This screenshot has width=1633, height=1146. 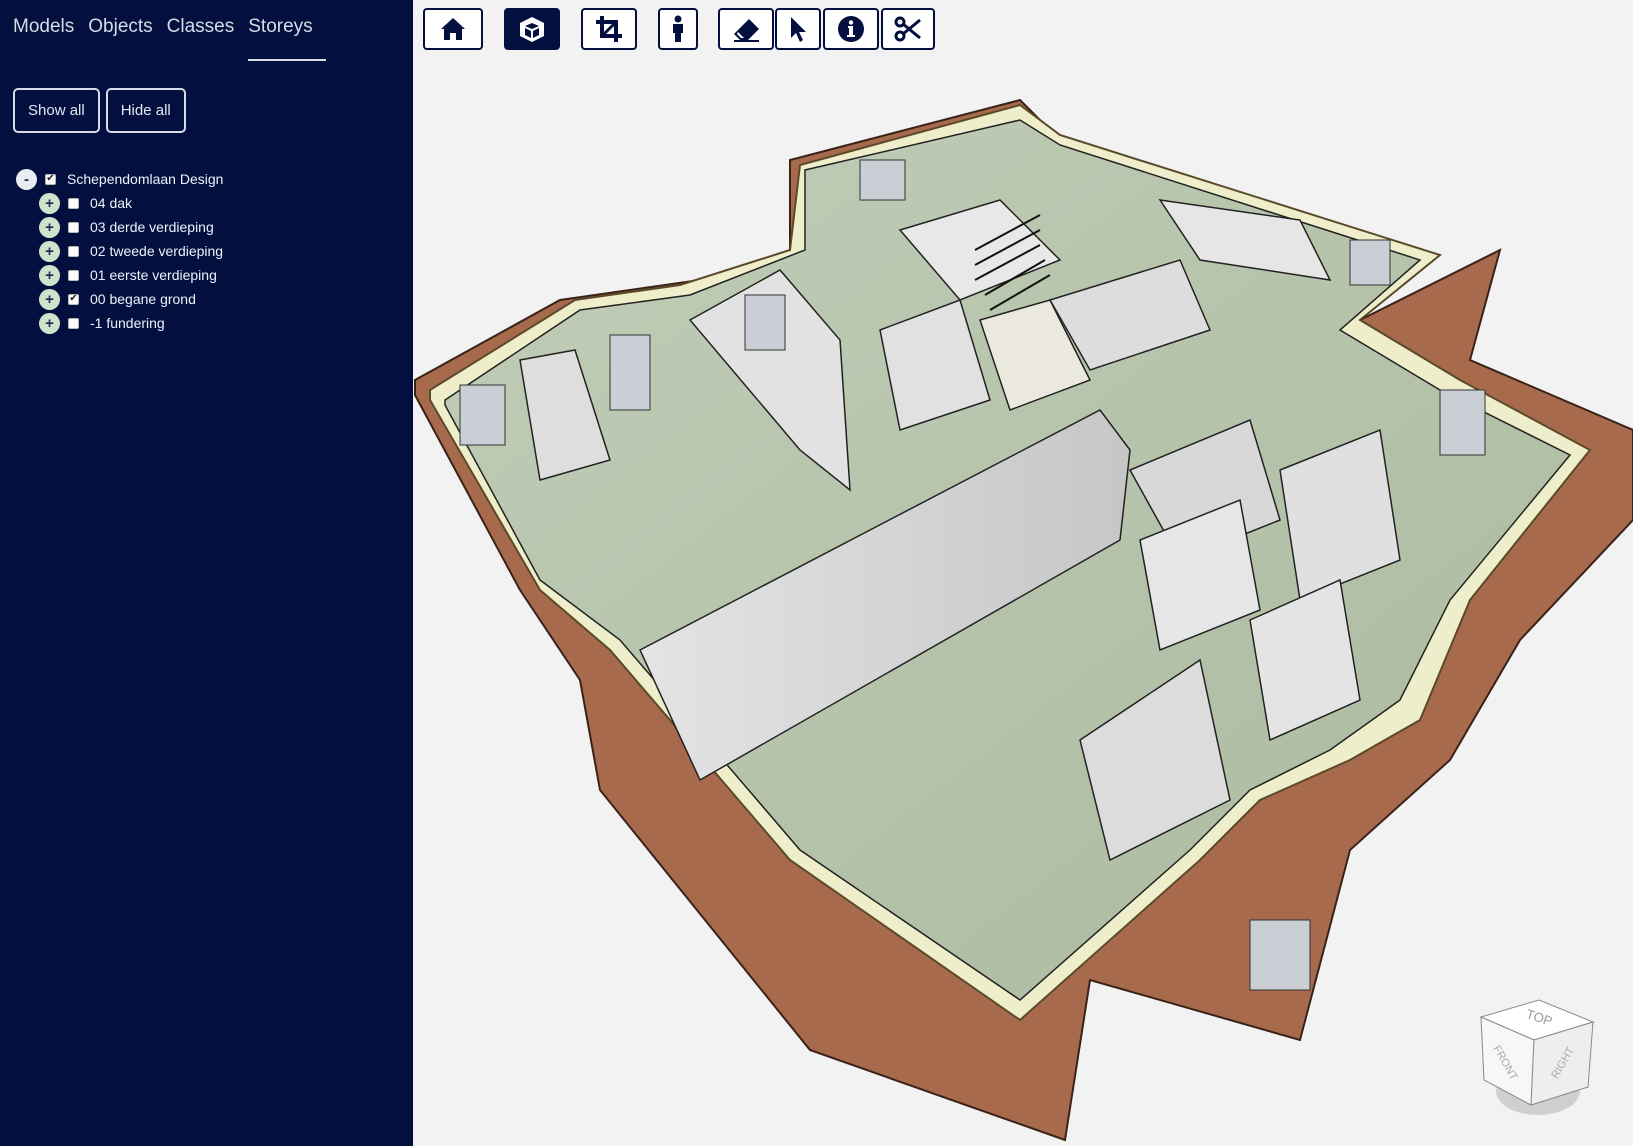 I want to click on collapse-toggle: -, so click(x=26, y=179).